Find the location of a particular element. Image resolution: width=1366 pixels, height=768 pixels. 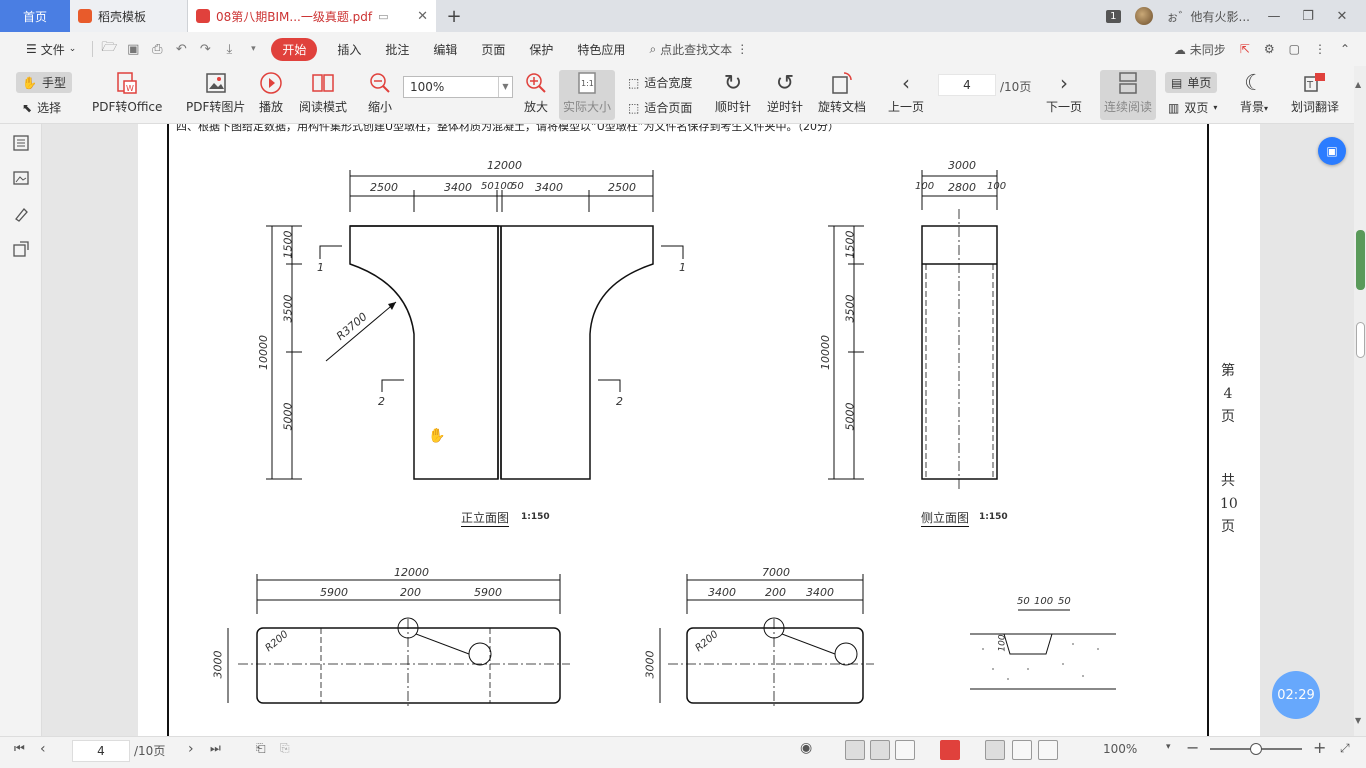

zoom-slider is located at coordinates (1256, 749).